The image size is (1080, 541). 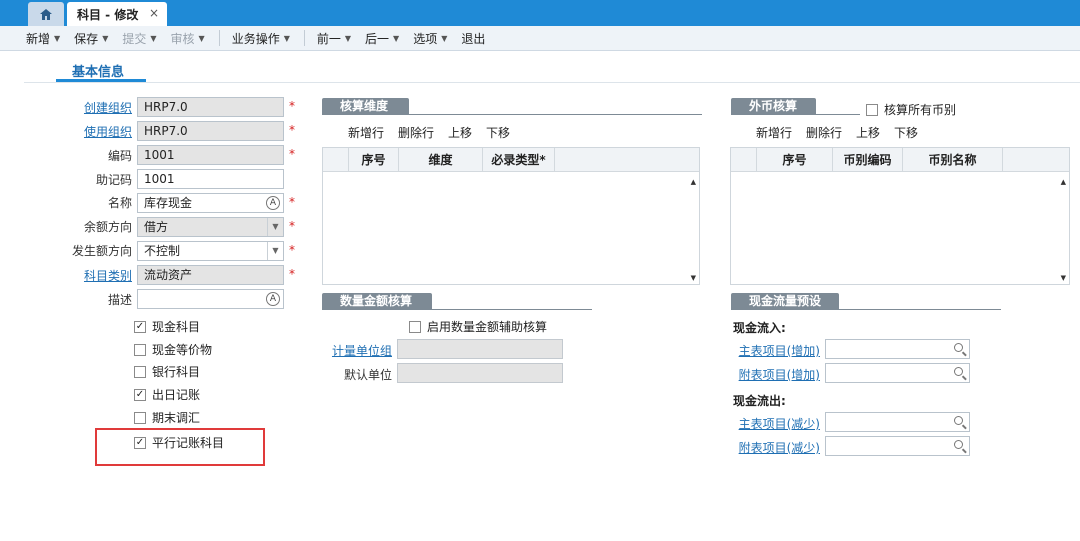 What do you see at coordinates (261, 38) in the screenshot?
I see `business-ops-button: 业务操作 ▼` at bounding box center [261, 38].